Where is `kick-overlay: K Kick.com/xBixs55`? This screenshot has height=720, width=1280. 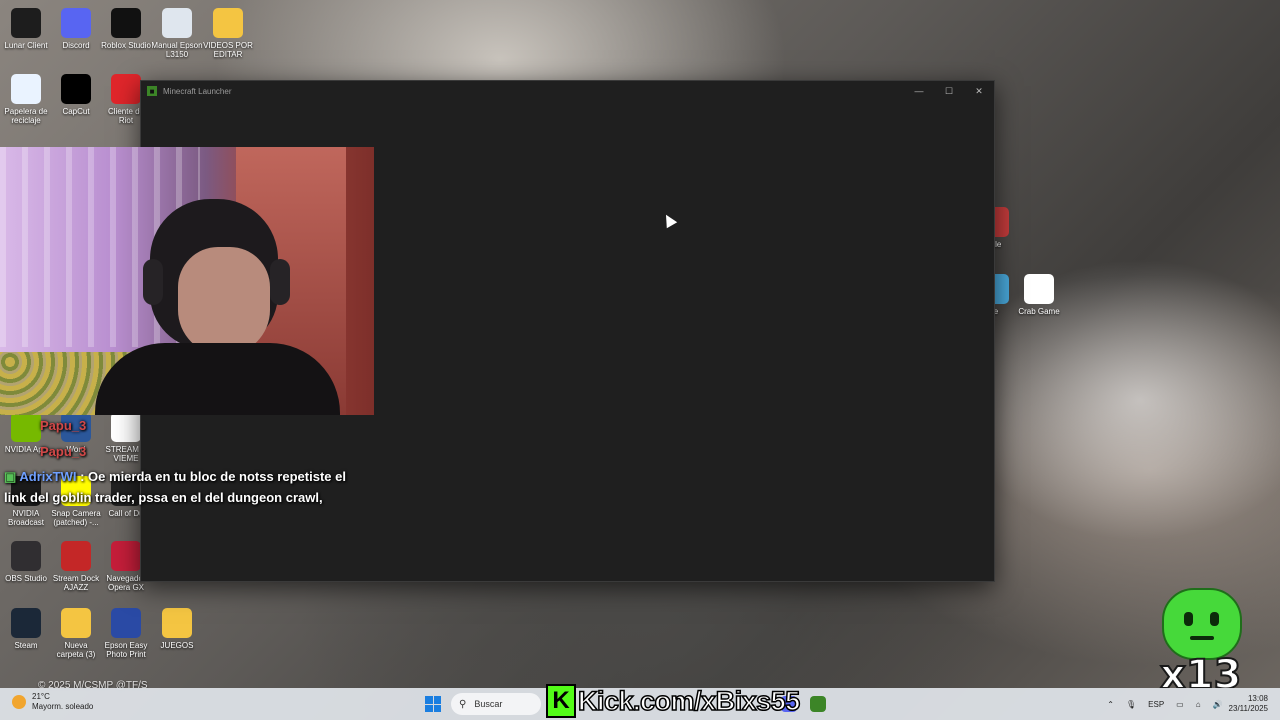 kick-overlay: K Kick.com/xBixs55 is located at coordinates (673, 701).